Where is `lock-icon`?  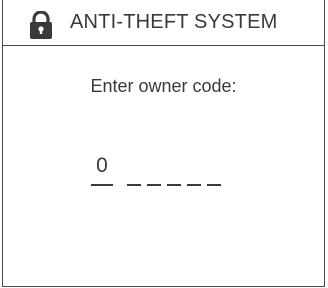 lock-icon is located at coordinates (41, 25).